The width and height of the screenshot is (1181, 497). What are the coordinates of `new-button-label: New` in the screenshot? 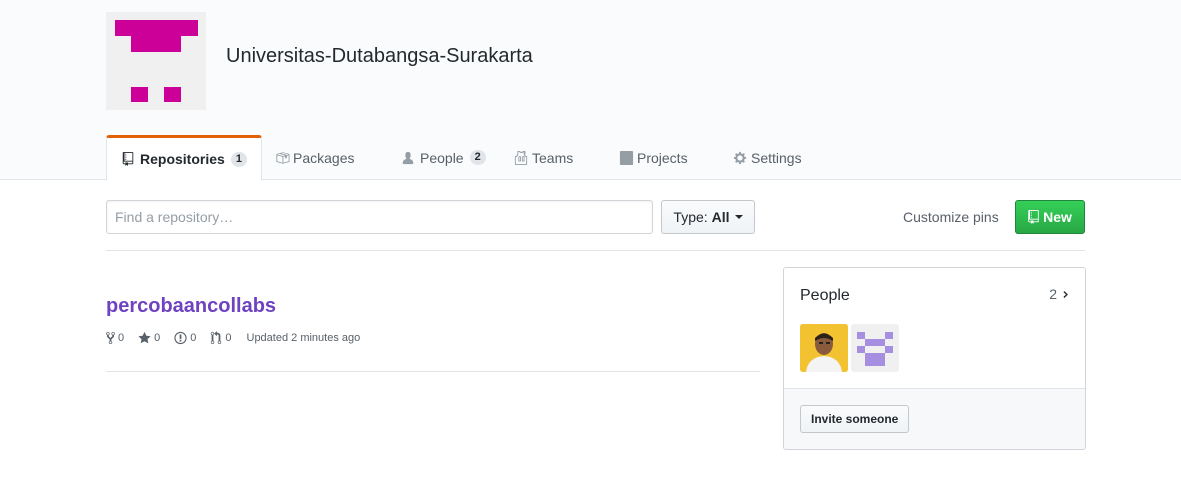 It's located at (1057, 217).